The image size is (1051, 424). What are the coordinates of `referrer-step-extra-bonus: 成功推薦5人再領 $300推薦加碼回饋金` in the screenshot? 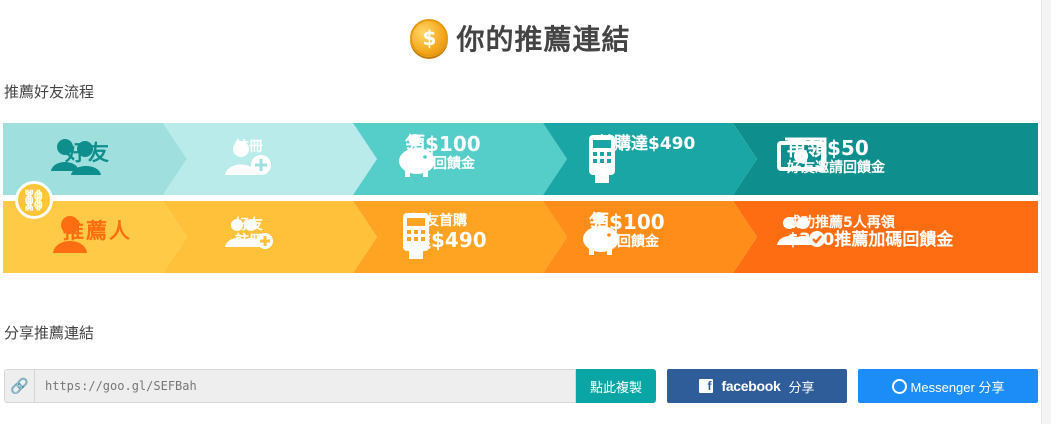 It's located at (865, 233).